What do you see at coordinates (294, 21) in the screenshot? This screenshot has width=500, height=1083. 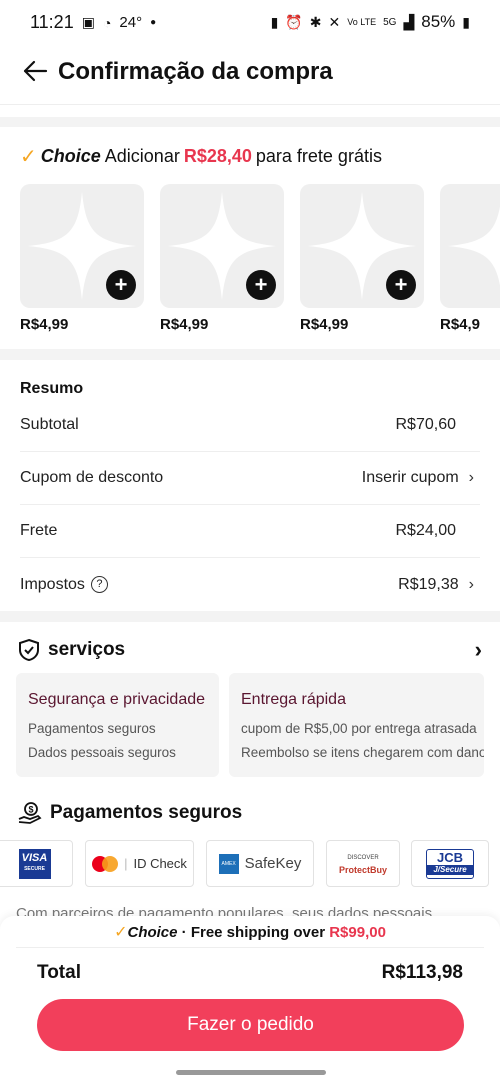 I see `alarm-icon: ⏰` at bounding box center [294, 21].